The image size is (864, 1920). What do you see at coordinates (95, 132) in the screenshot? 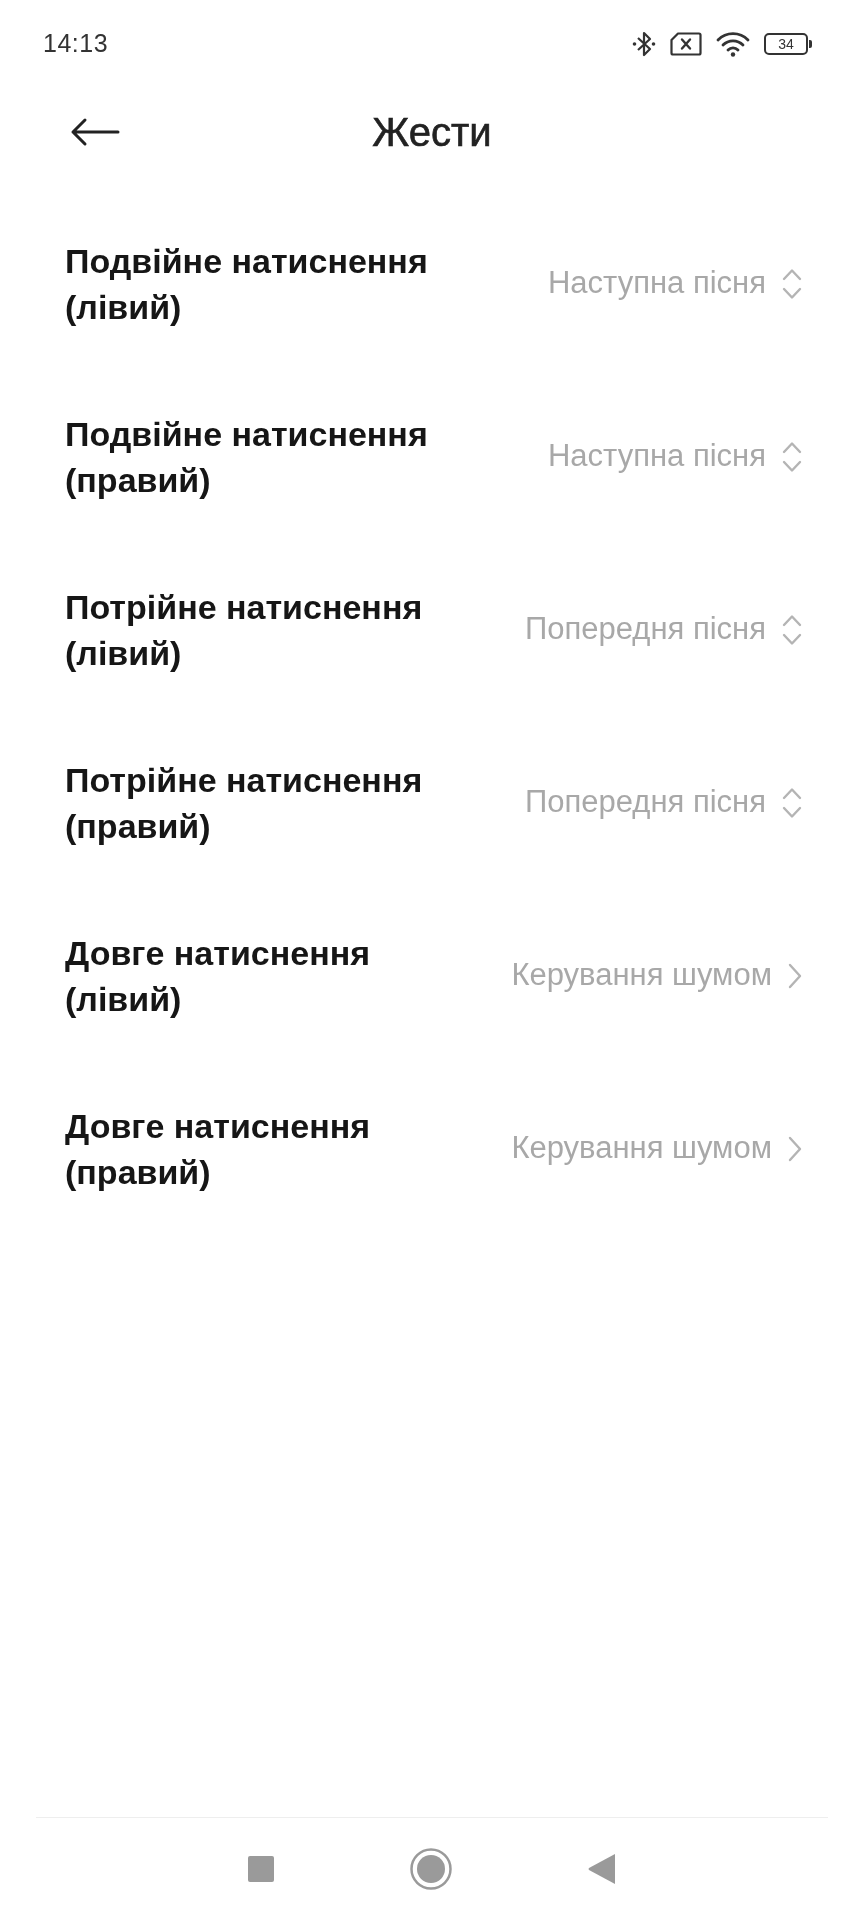
I see `back-arrow-button` at bounding box center [95, 132].